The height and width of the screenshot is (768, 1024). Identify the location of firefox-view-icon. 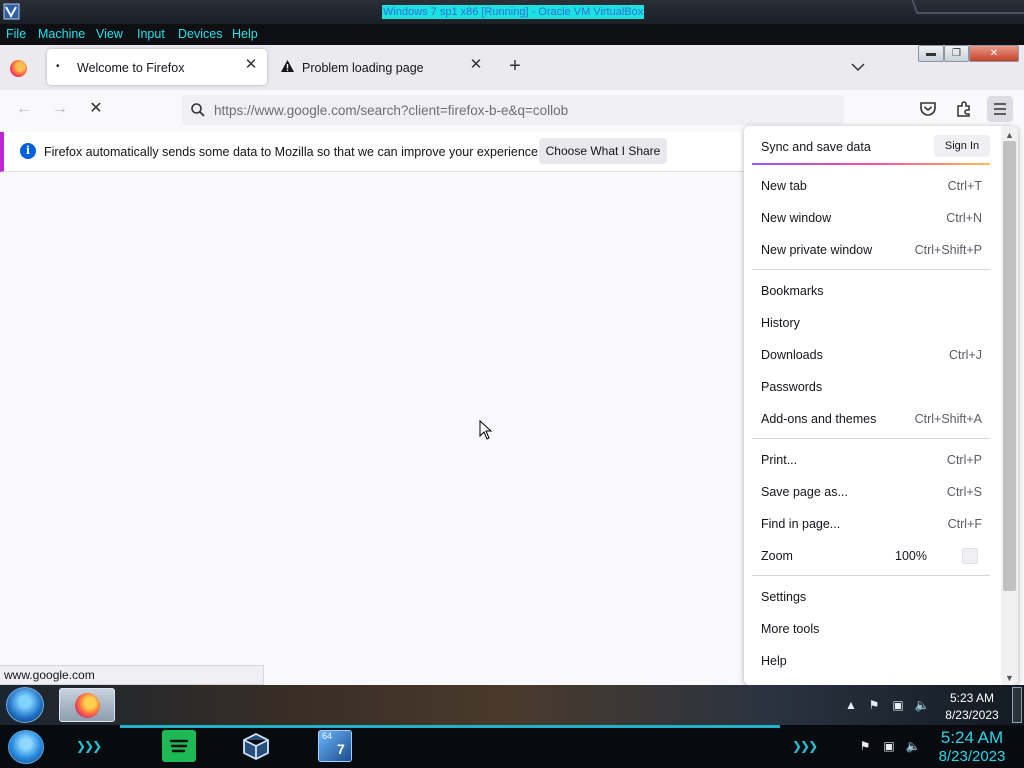
(18, 68).